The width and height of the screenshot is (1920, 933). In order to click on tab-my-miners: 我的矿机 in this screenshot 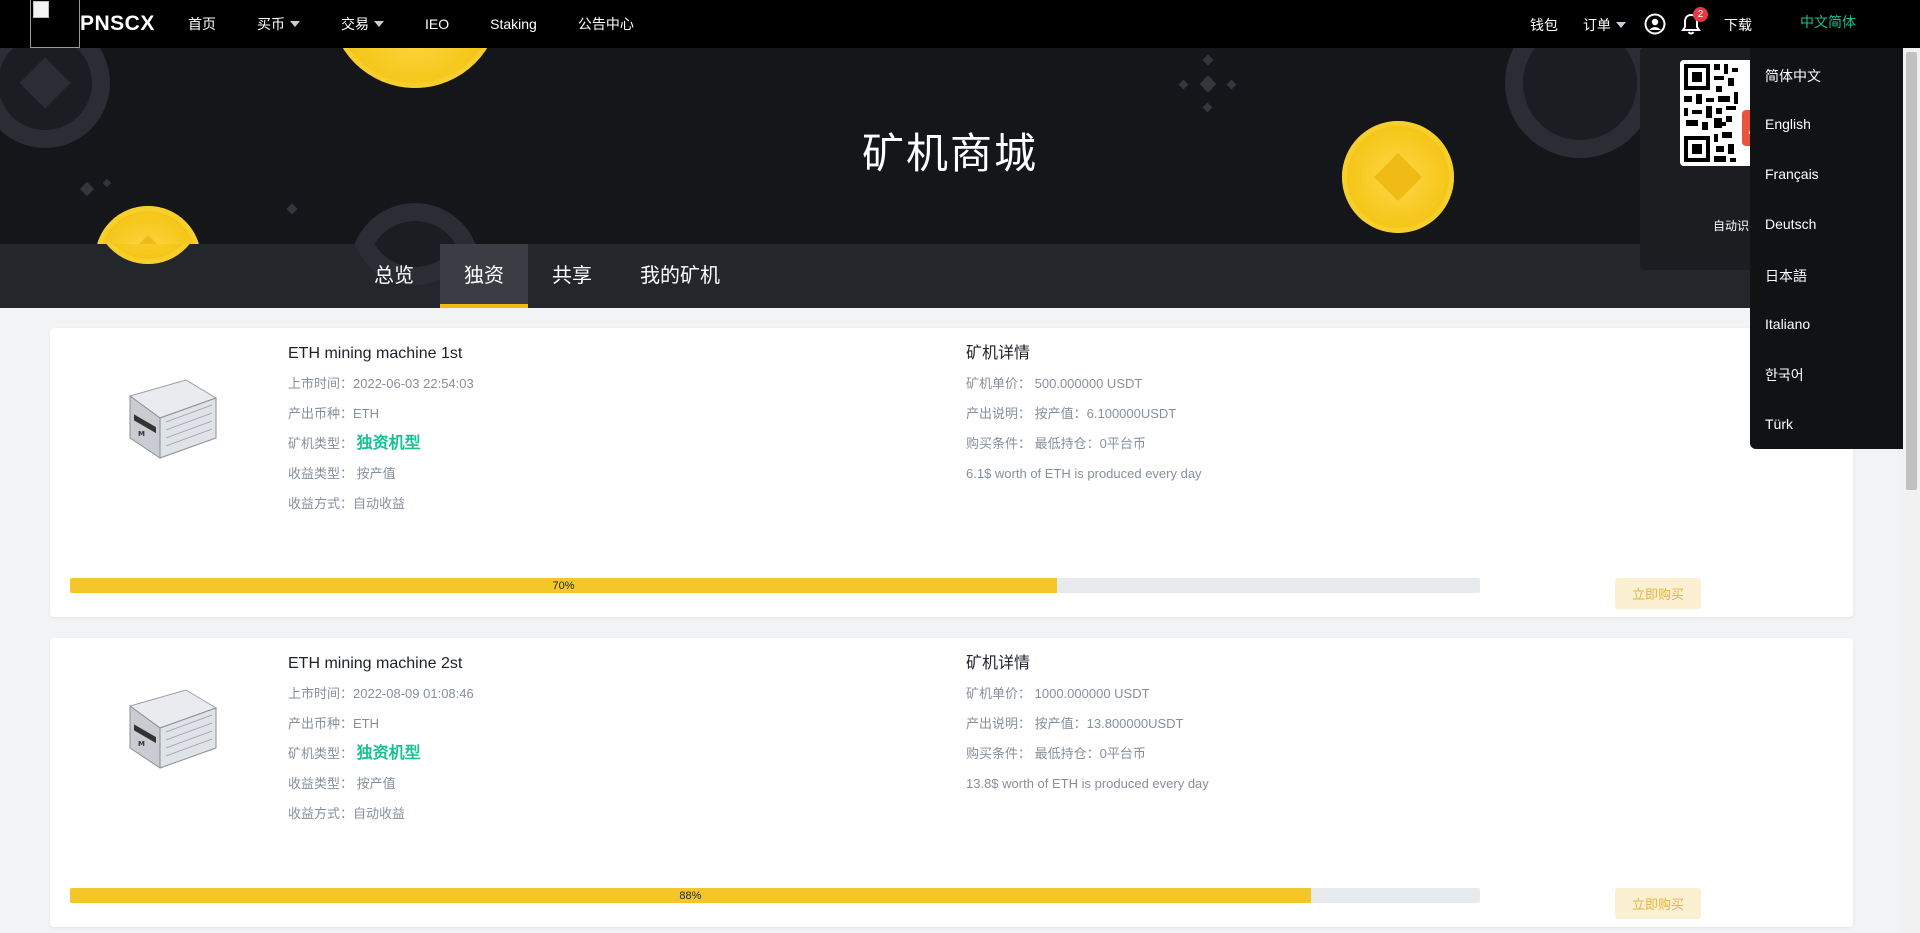, I will do `click(680, 276)`.